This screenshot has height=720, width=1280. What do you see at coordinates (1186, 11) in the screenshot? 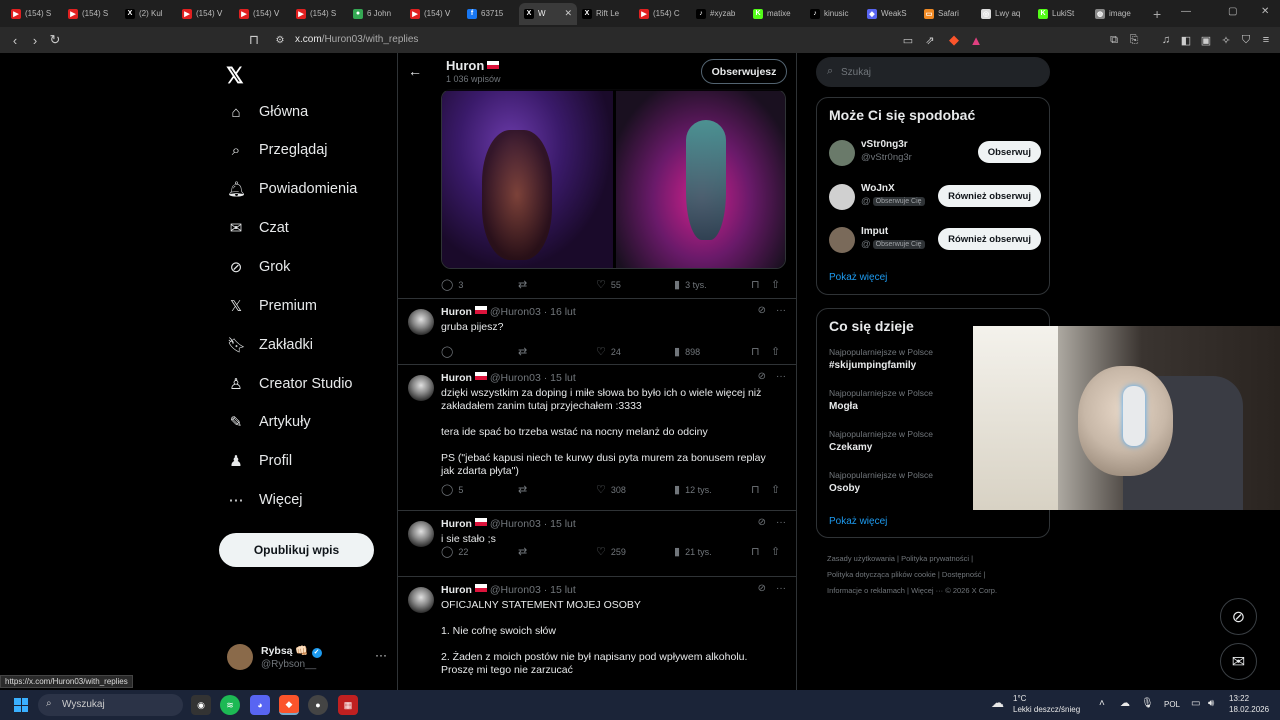
I see `minimize-icon: —` at bounding box center [1186, 11].